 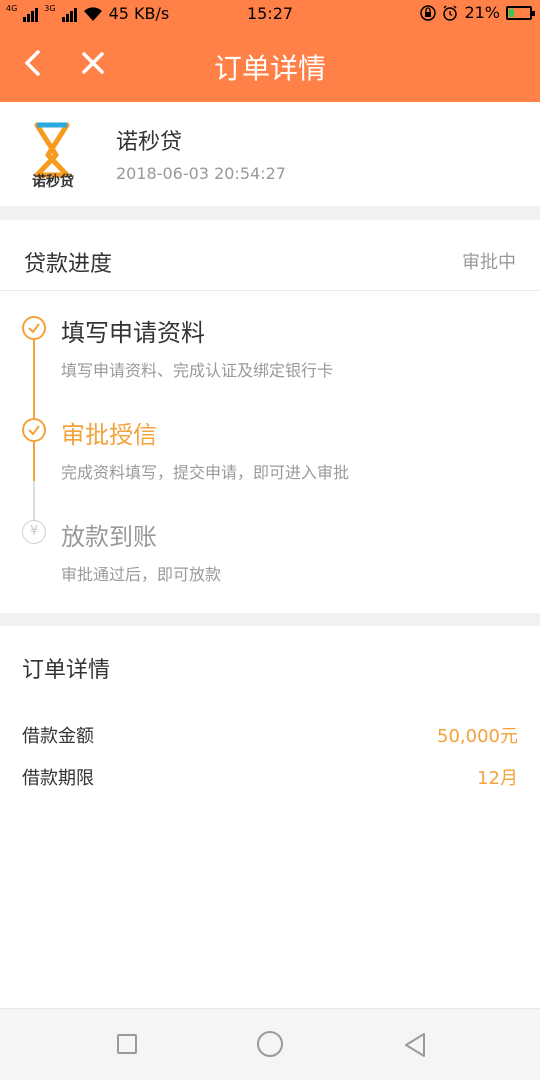 I want to click on merchant-logo: 诺秒贷, so click(x=53, y=155).